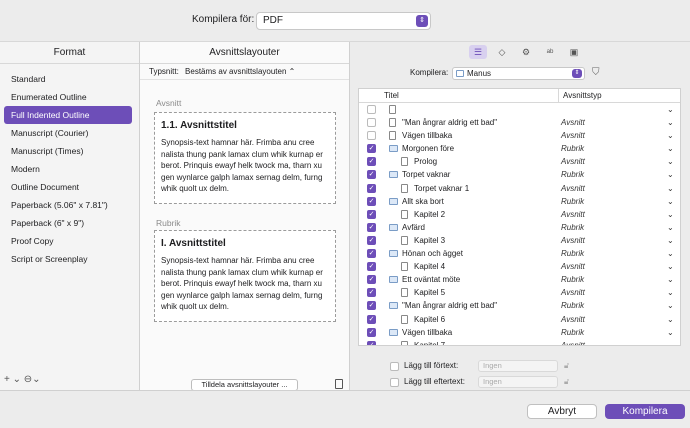  Describe the element at coordinates (518, 366) in the screenshot. I see `add-front-matter-select: Ingen` at that location.